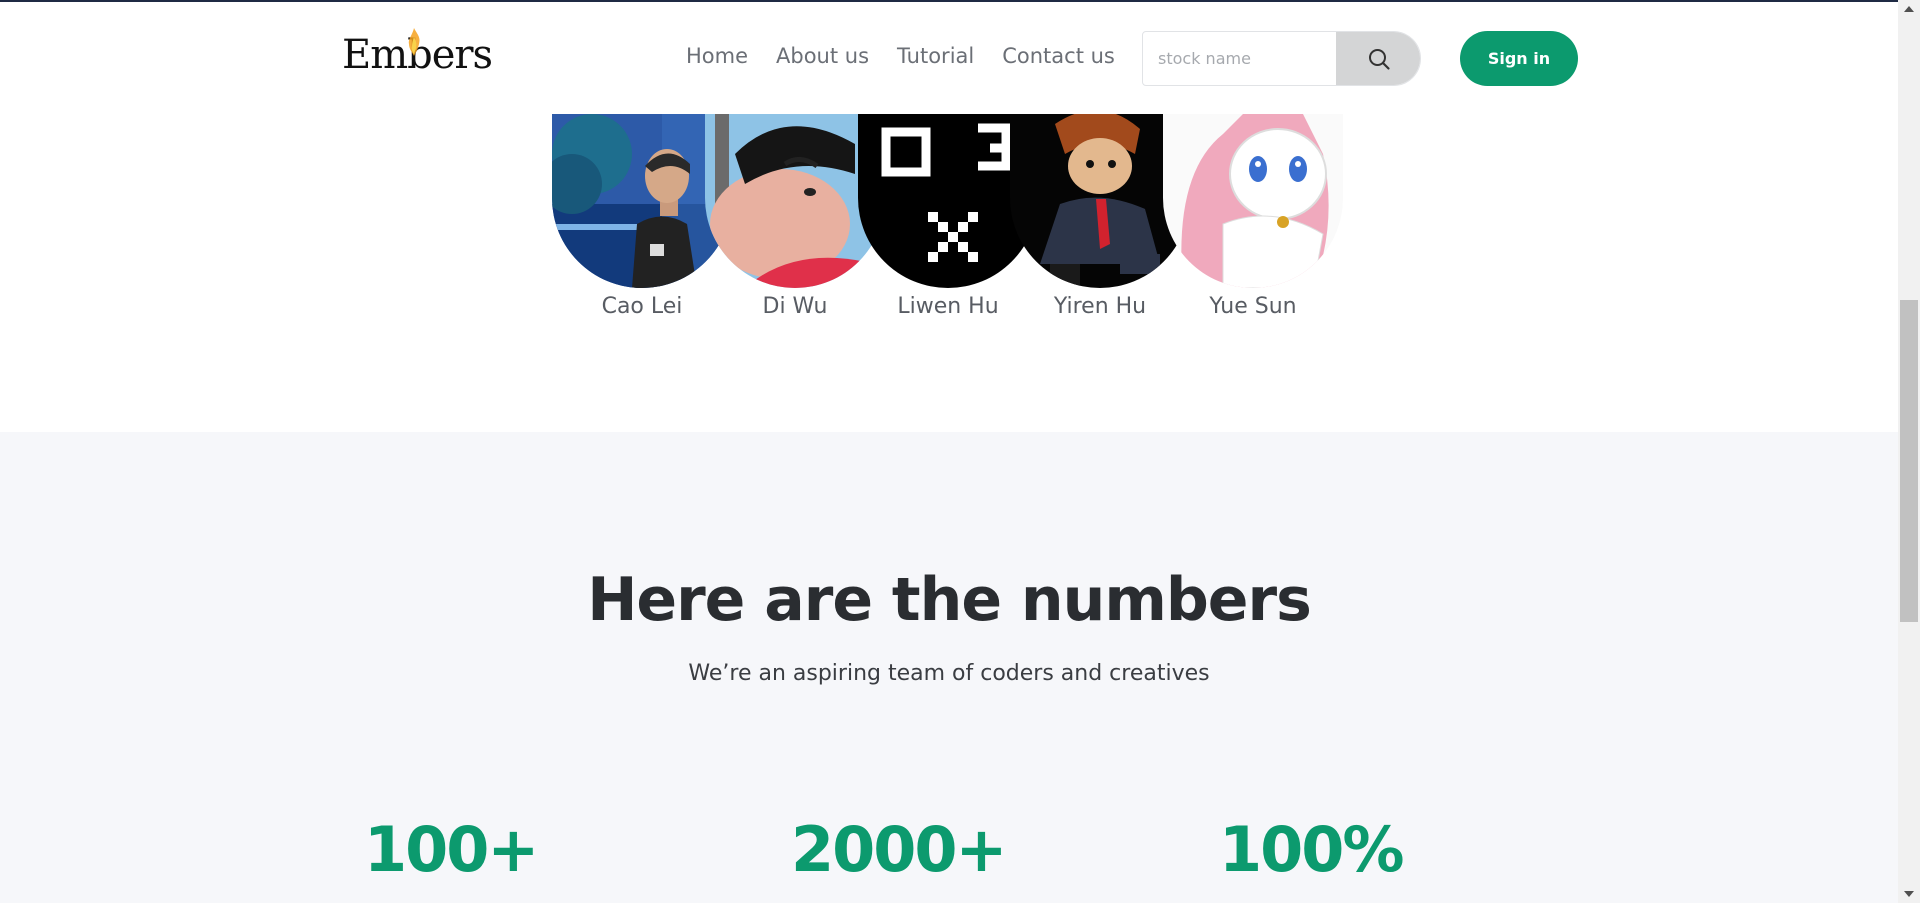 The height and width of the screenshot is (903, 1920). Describe the element at coordinates (717, 56) in the screenshot. I see `nav-home: Home` at that location.